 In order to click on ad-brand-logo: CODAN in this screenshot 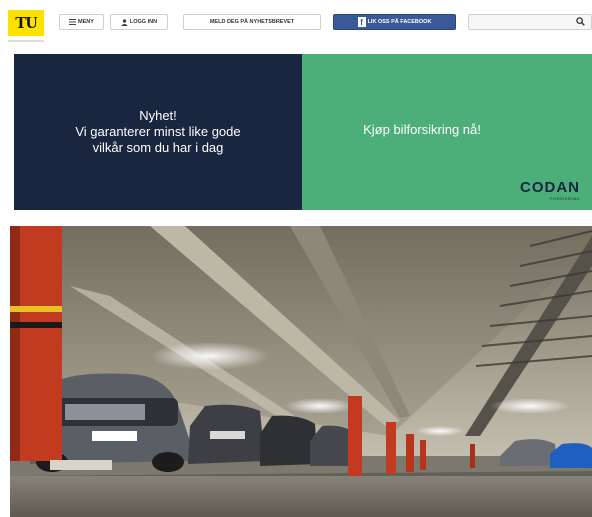, I will do `click(550, 187)`.